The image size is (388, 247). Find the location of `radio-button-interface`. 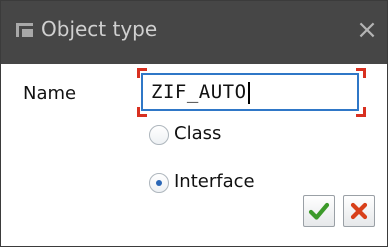

radio-button-interface is located at coordinates (159, 183).